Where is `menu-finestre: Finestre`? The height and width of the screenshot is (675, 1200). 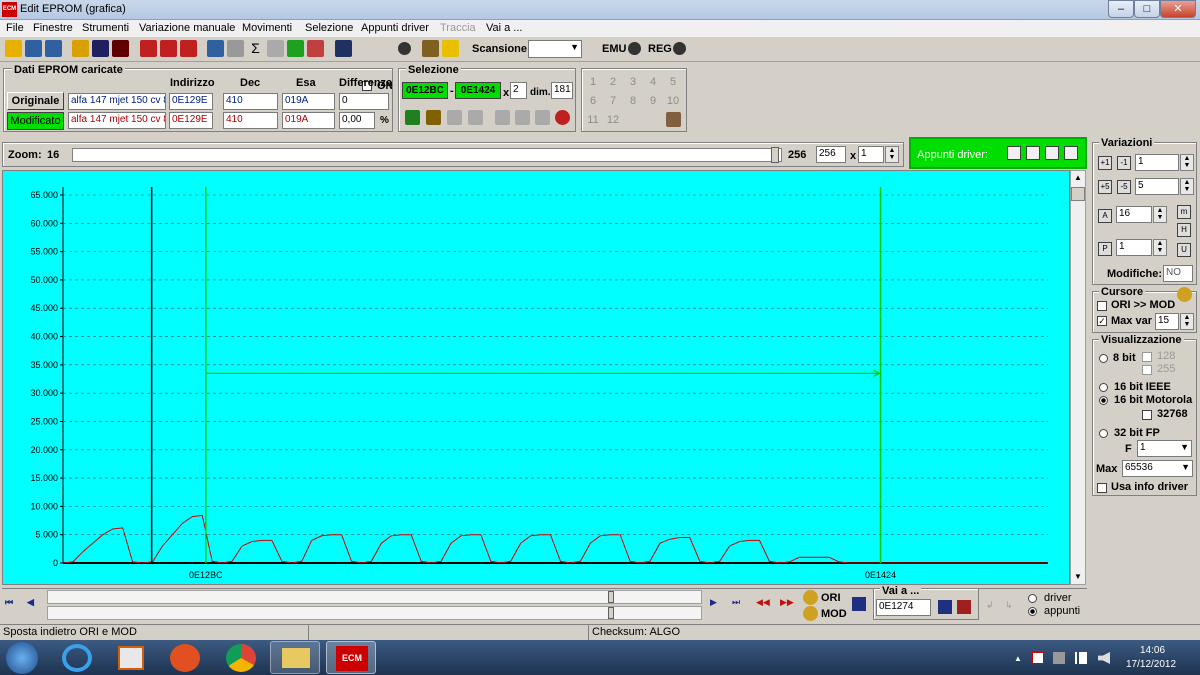 menu-finestre: Finestre is located at coordinates (53, 28).